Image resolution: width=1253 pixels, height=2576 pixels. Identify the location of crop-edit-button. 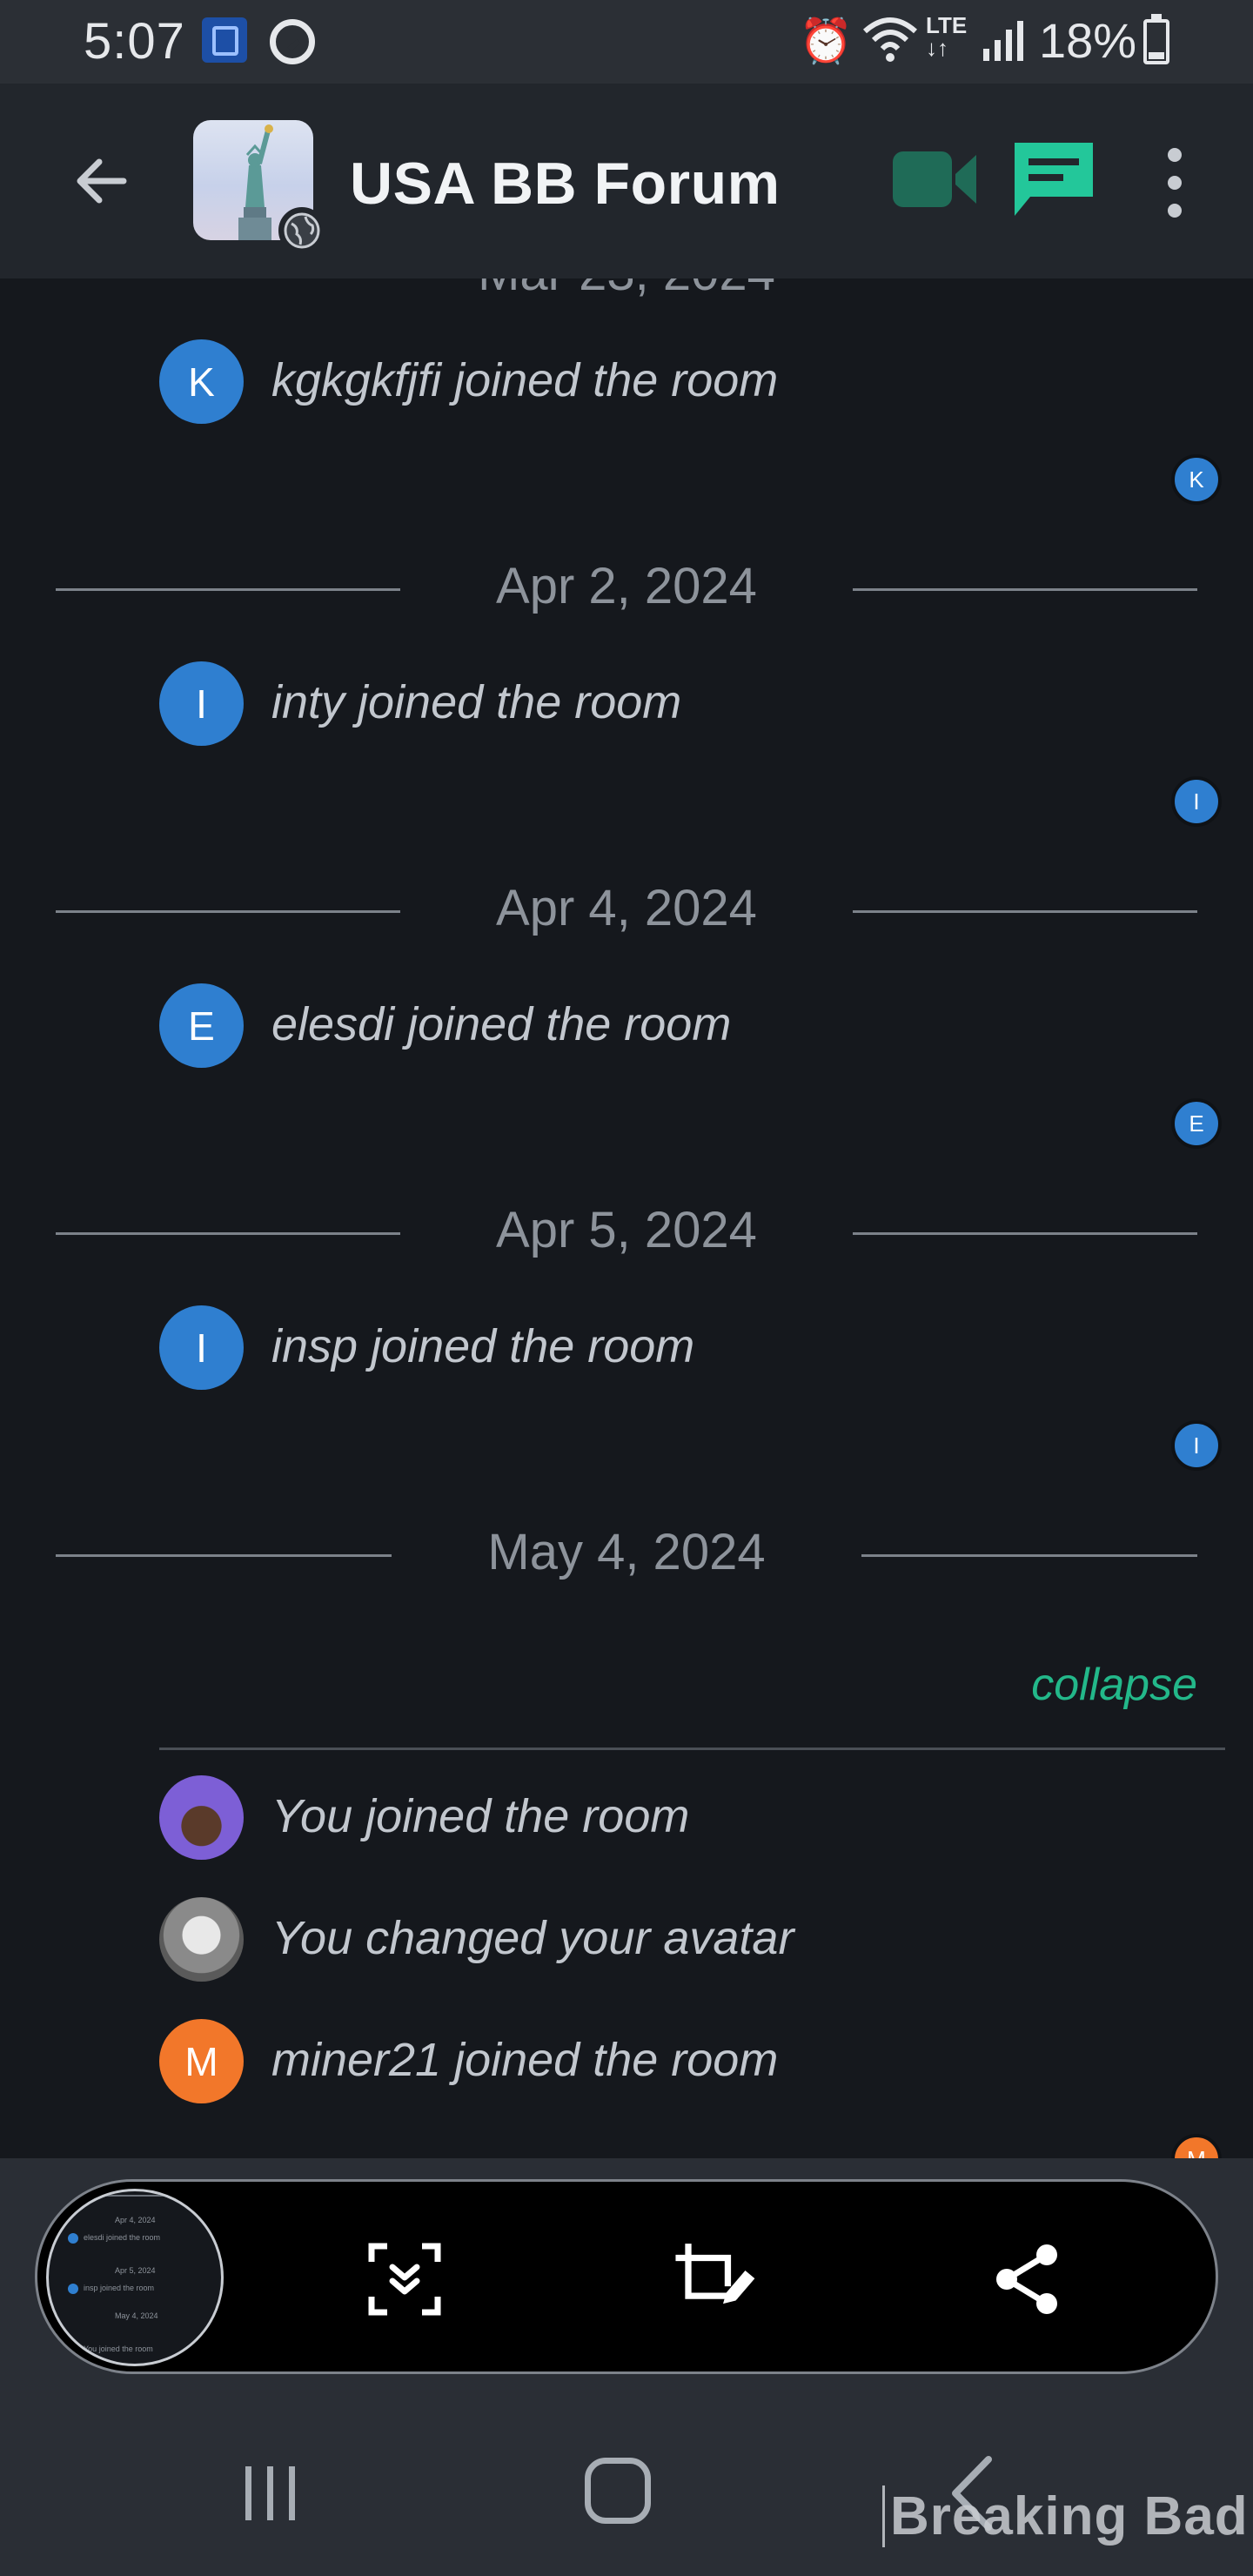
(714, 2279).